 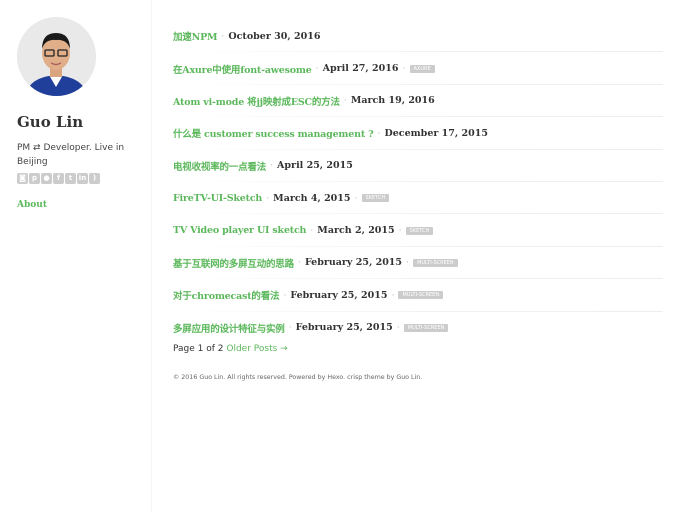 What do you see at coordinates (70, 178) in the screenshot?
I see `twitter-icon: t` at bounding box center [70, 178].